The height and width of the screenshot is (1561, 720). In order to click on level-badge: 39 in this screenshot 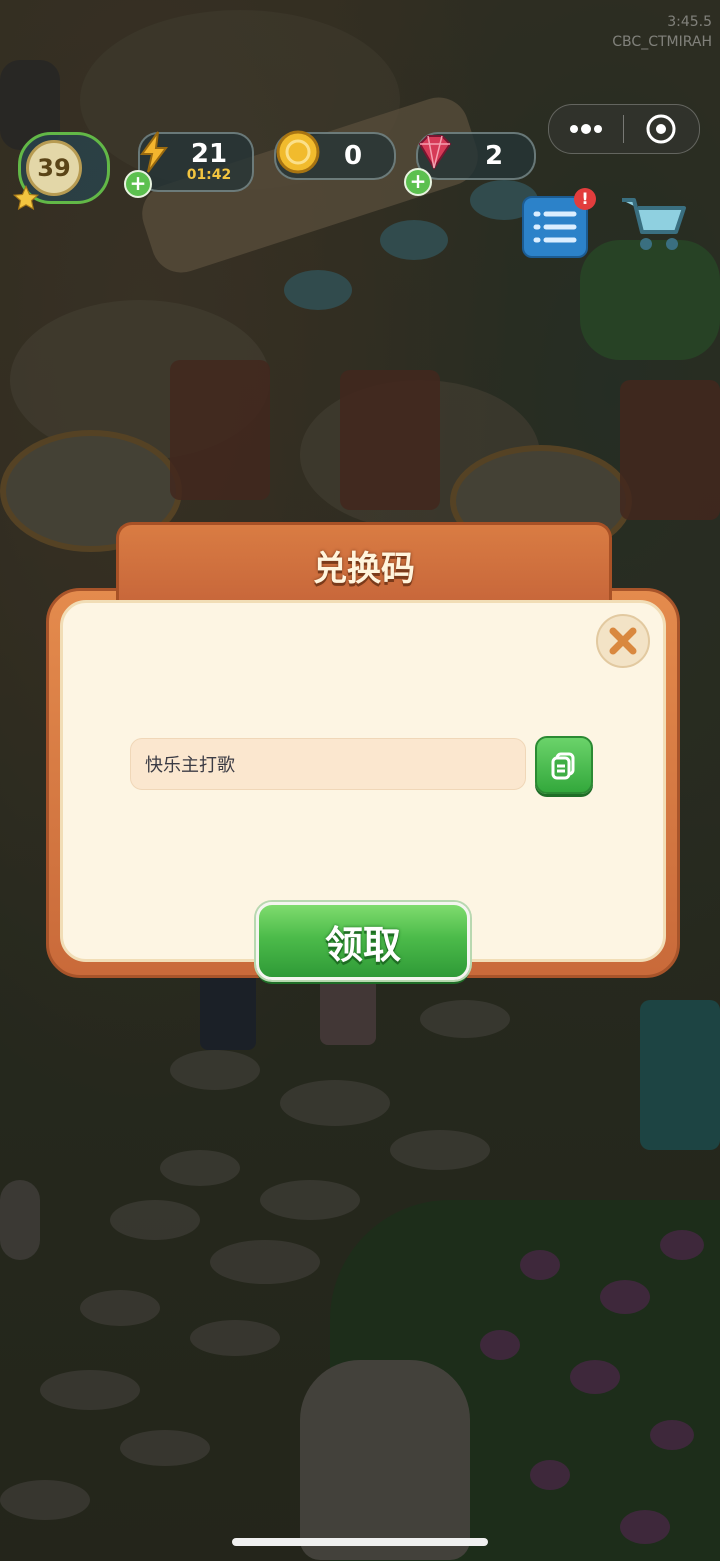, I will do `click(61, 172)`.